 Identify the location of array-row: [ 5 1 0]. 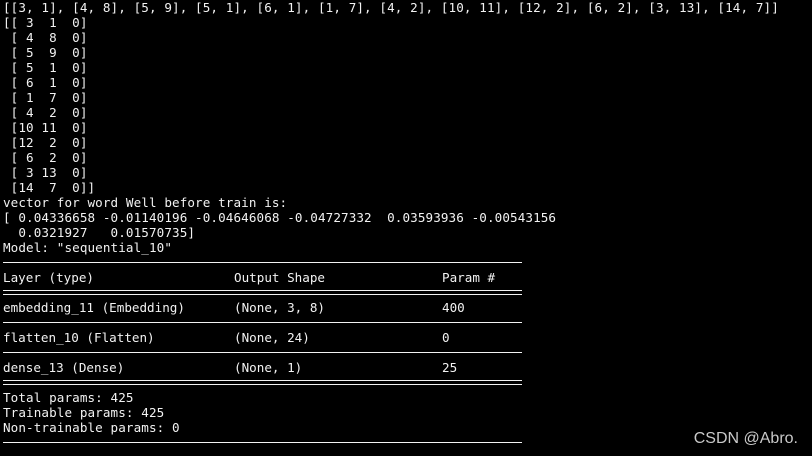
(45, 67).